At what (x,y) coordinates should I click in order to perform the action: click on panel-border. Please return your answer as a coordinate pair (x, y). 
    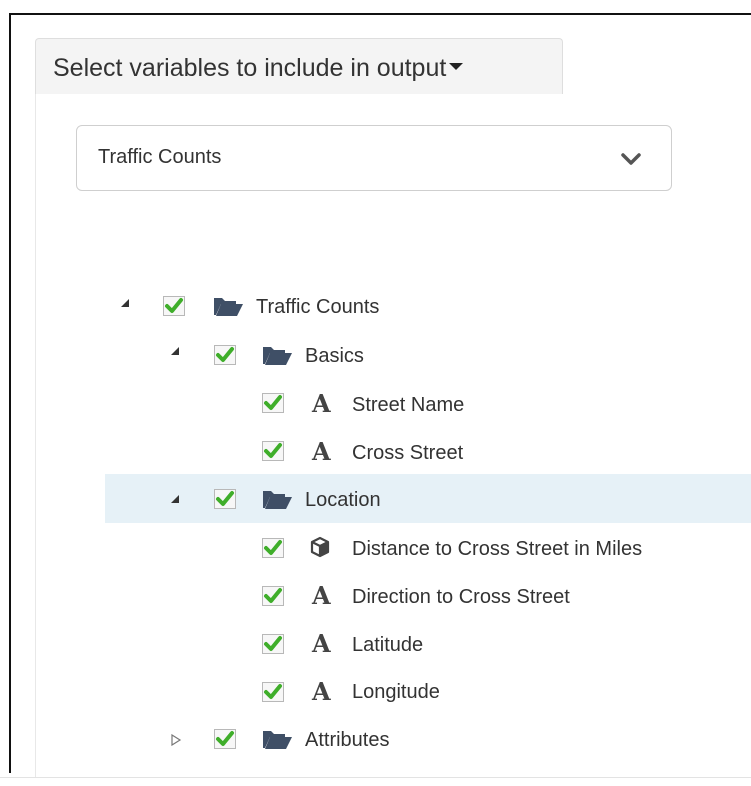
    Looking at the image, I should click on (35, 435).